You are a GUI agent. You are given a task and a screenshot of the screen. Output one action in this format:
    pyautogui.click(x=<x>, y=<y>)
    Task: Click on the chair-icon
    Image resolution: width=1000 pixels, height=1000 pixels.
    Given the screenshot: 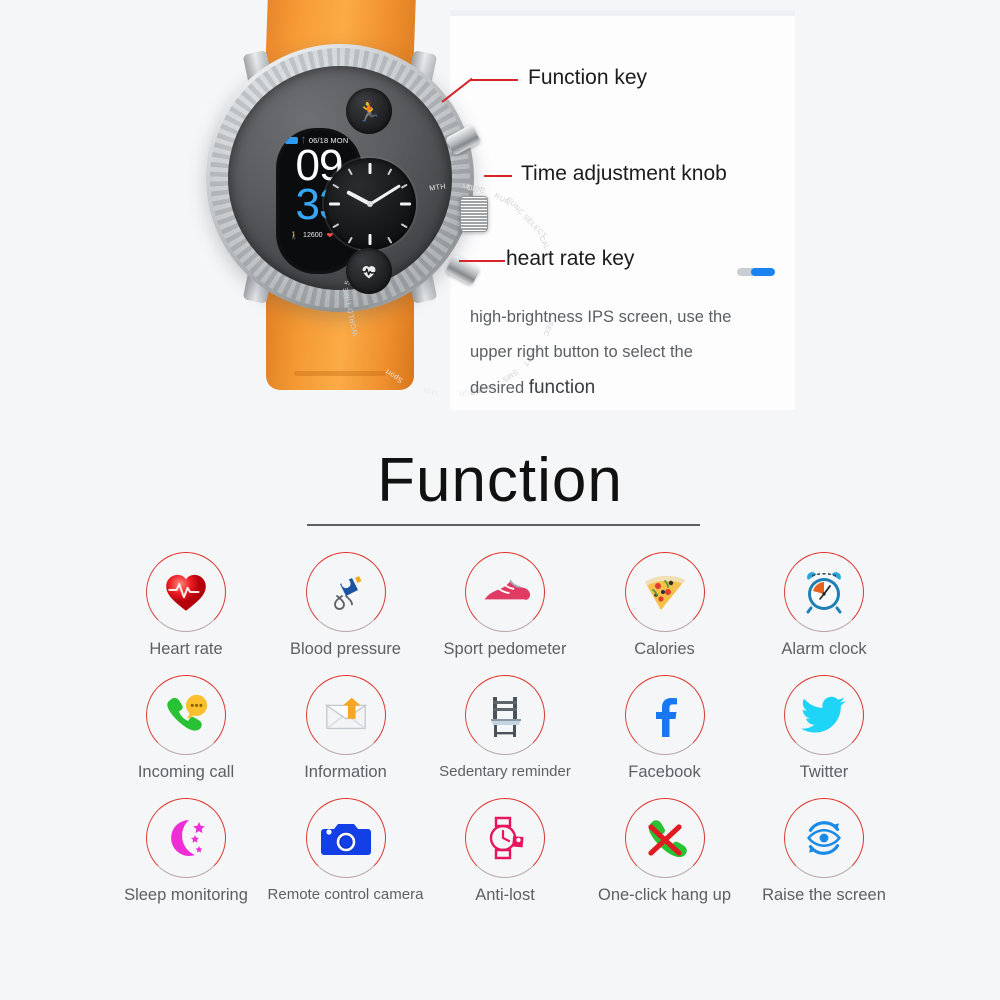 What is the action you would take?
    pyautogui.click(x=505, y=715)
    